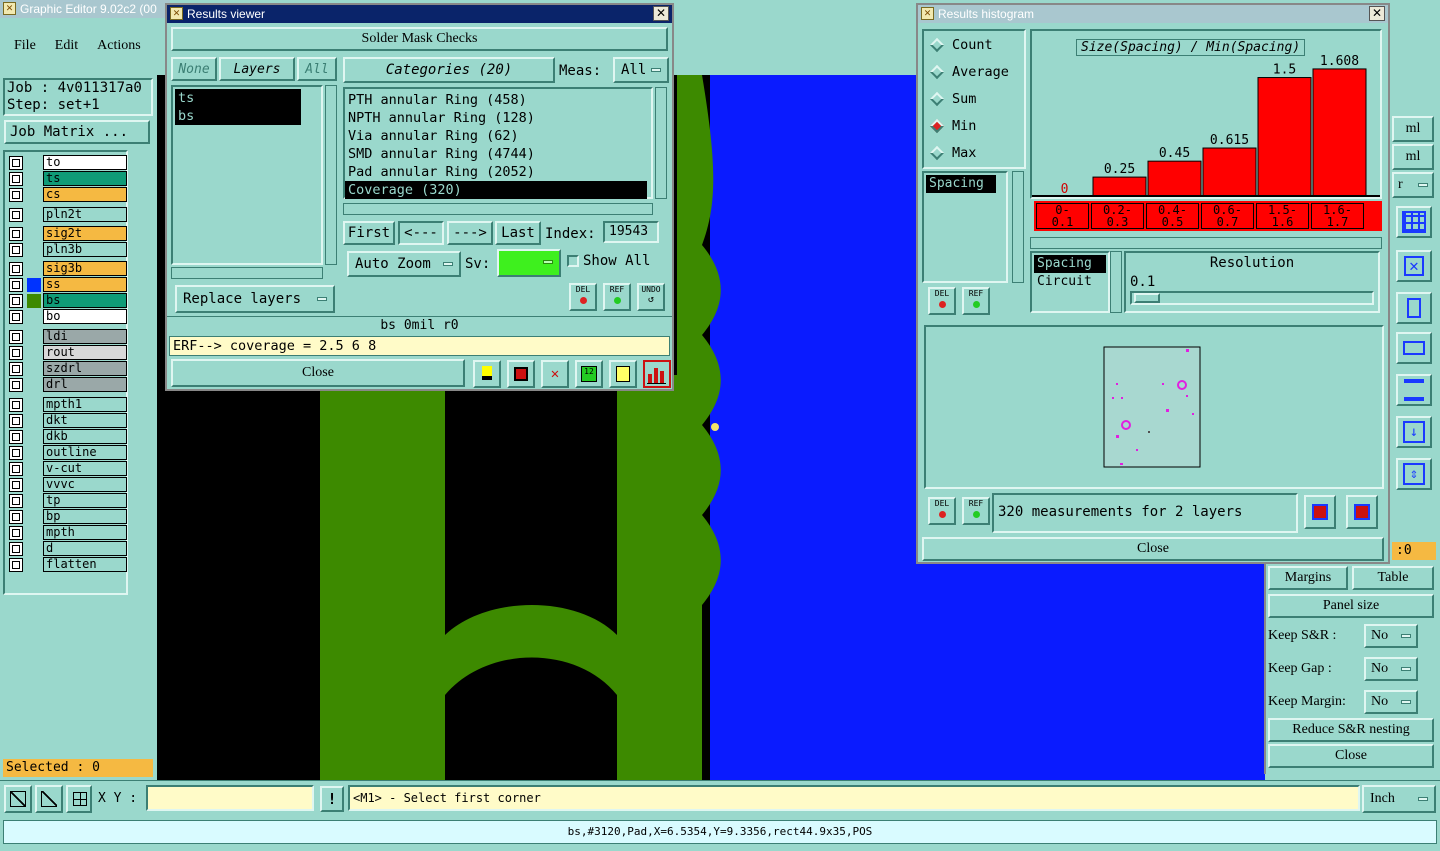 The width and height of the screenshot is (1440, 851). I want to click on menu-actions: Actions, so click(119, 46).